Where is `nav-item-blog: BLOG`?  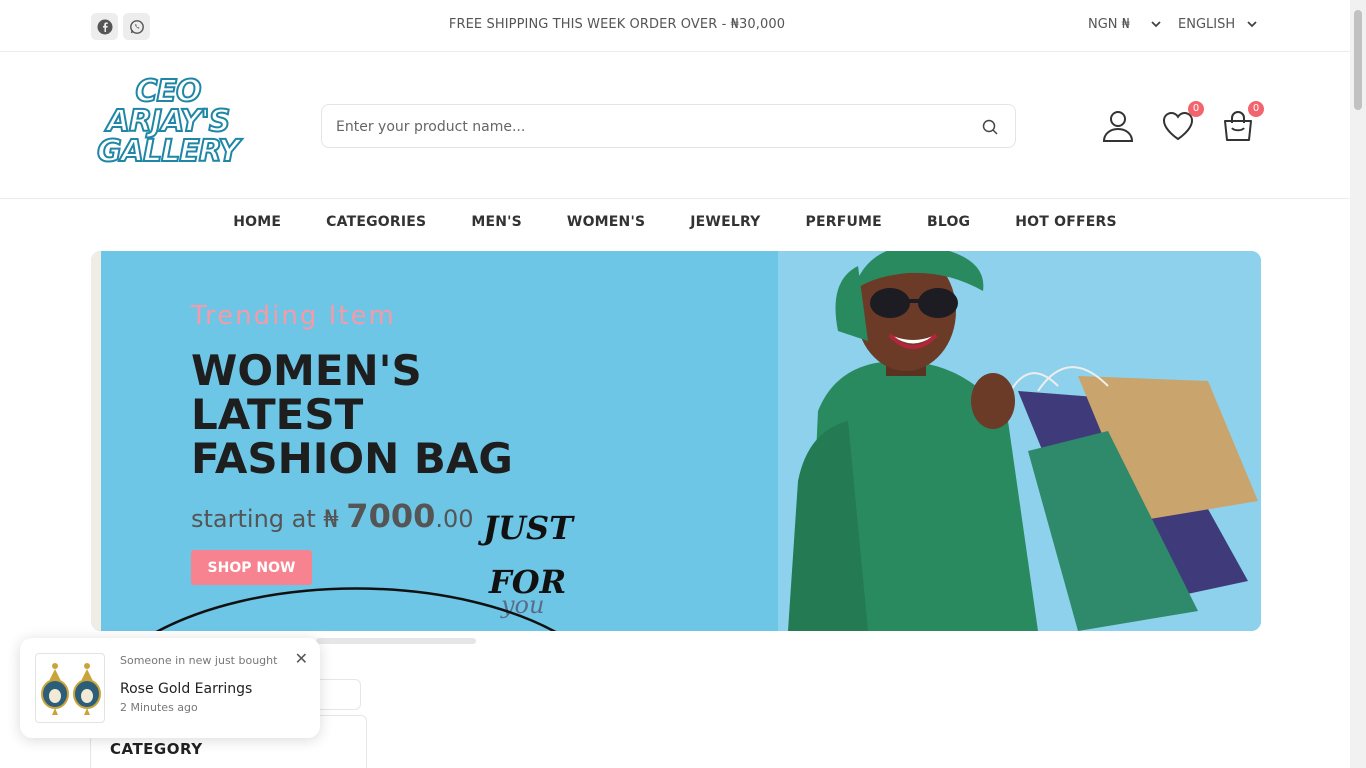 nav-item-blog: BLOG is located at coordinates (948, 222).